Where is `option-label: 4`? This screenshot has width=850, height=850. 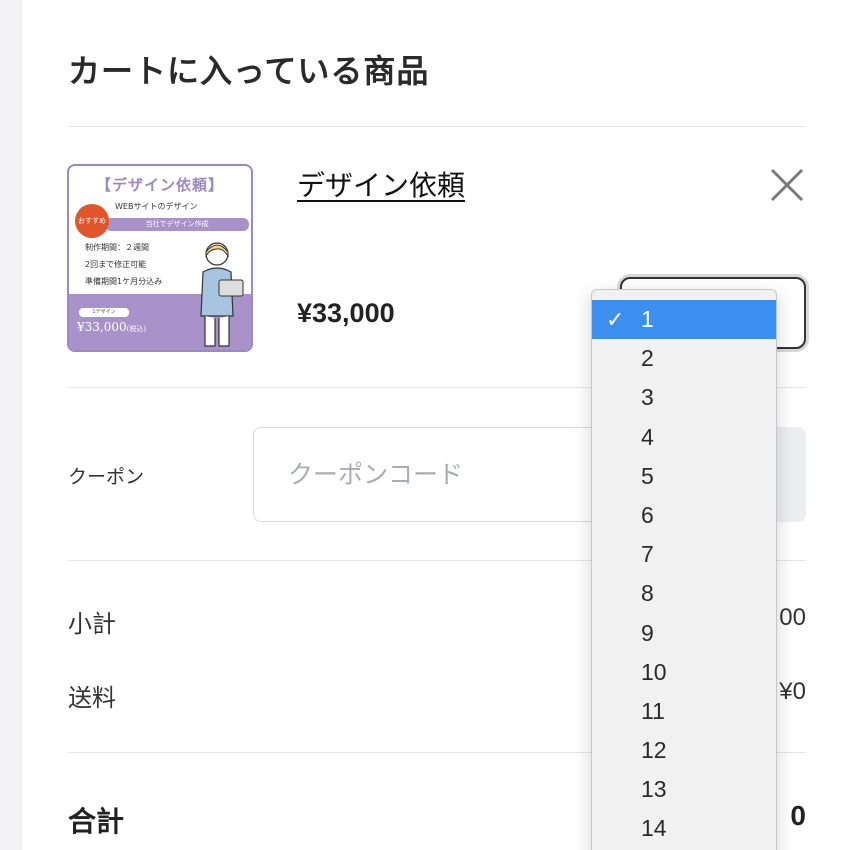
option-label: 4 is located at coordinates (647, 436).